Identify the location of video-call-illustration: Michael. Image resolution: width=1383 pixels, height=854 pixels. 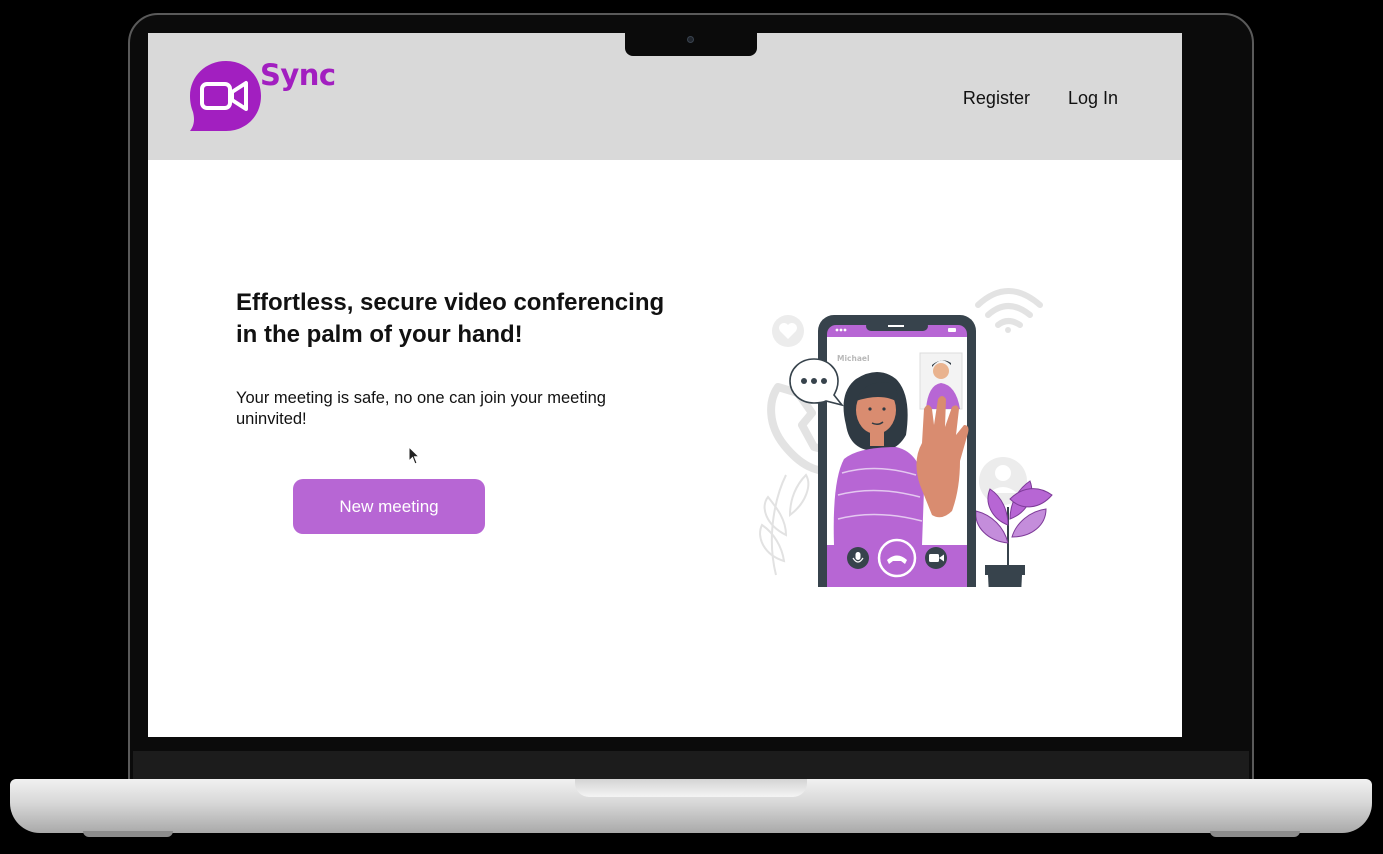
(906, 437).